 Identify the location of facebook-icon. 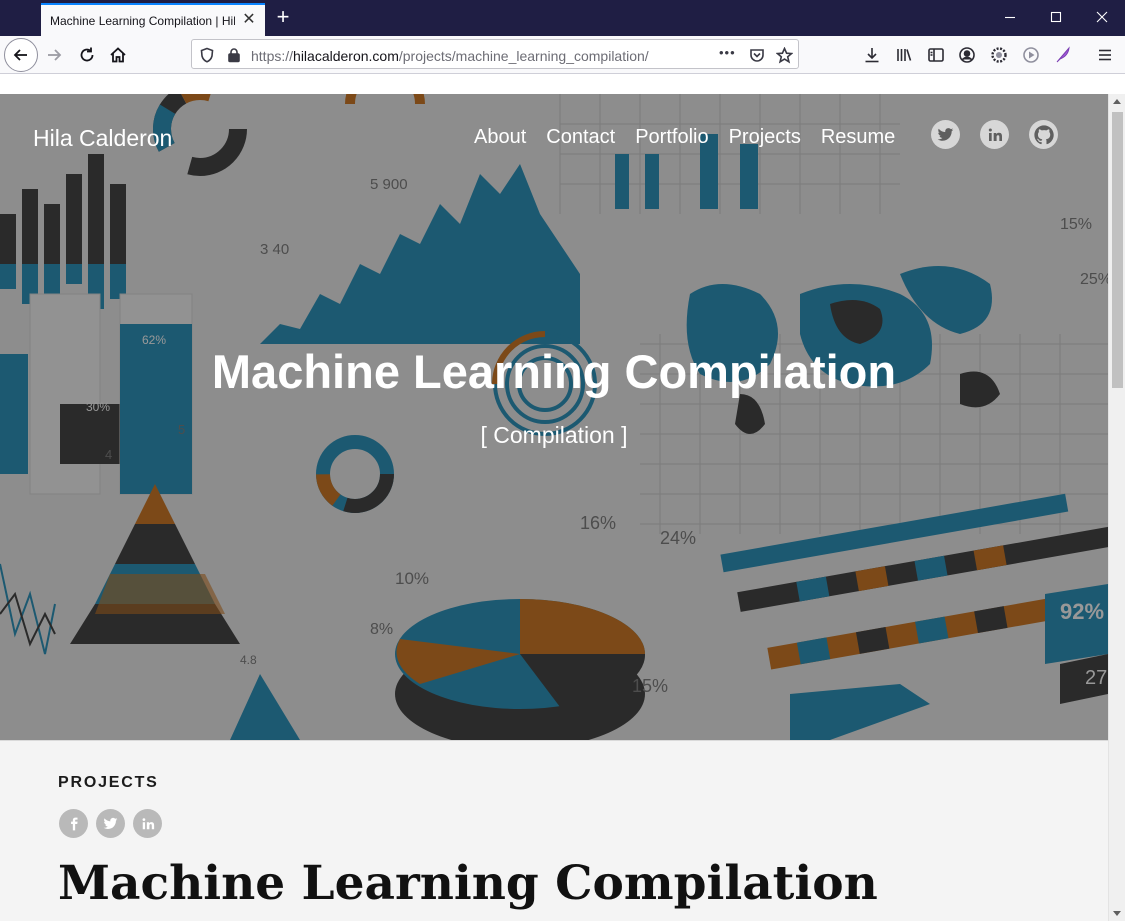
(73, 823).